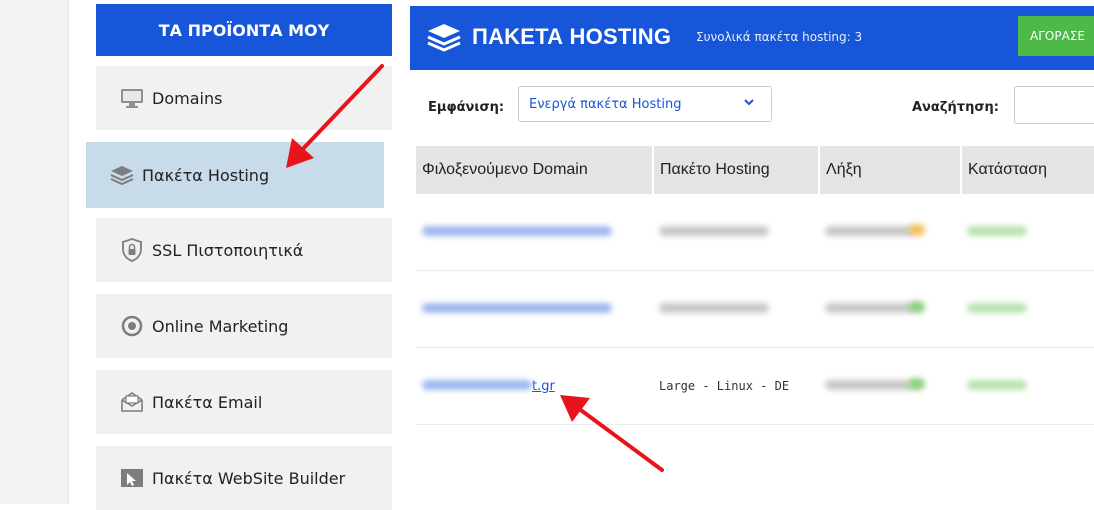 Image resolution: width=1094 pixels, height=510 pixels. I want to click on shield-lock-icon, so click(132, 250).